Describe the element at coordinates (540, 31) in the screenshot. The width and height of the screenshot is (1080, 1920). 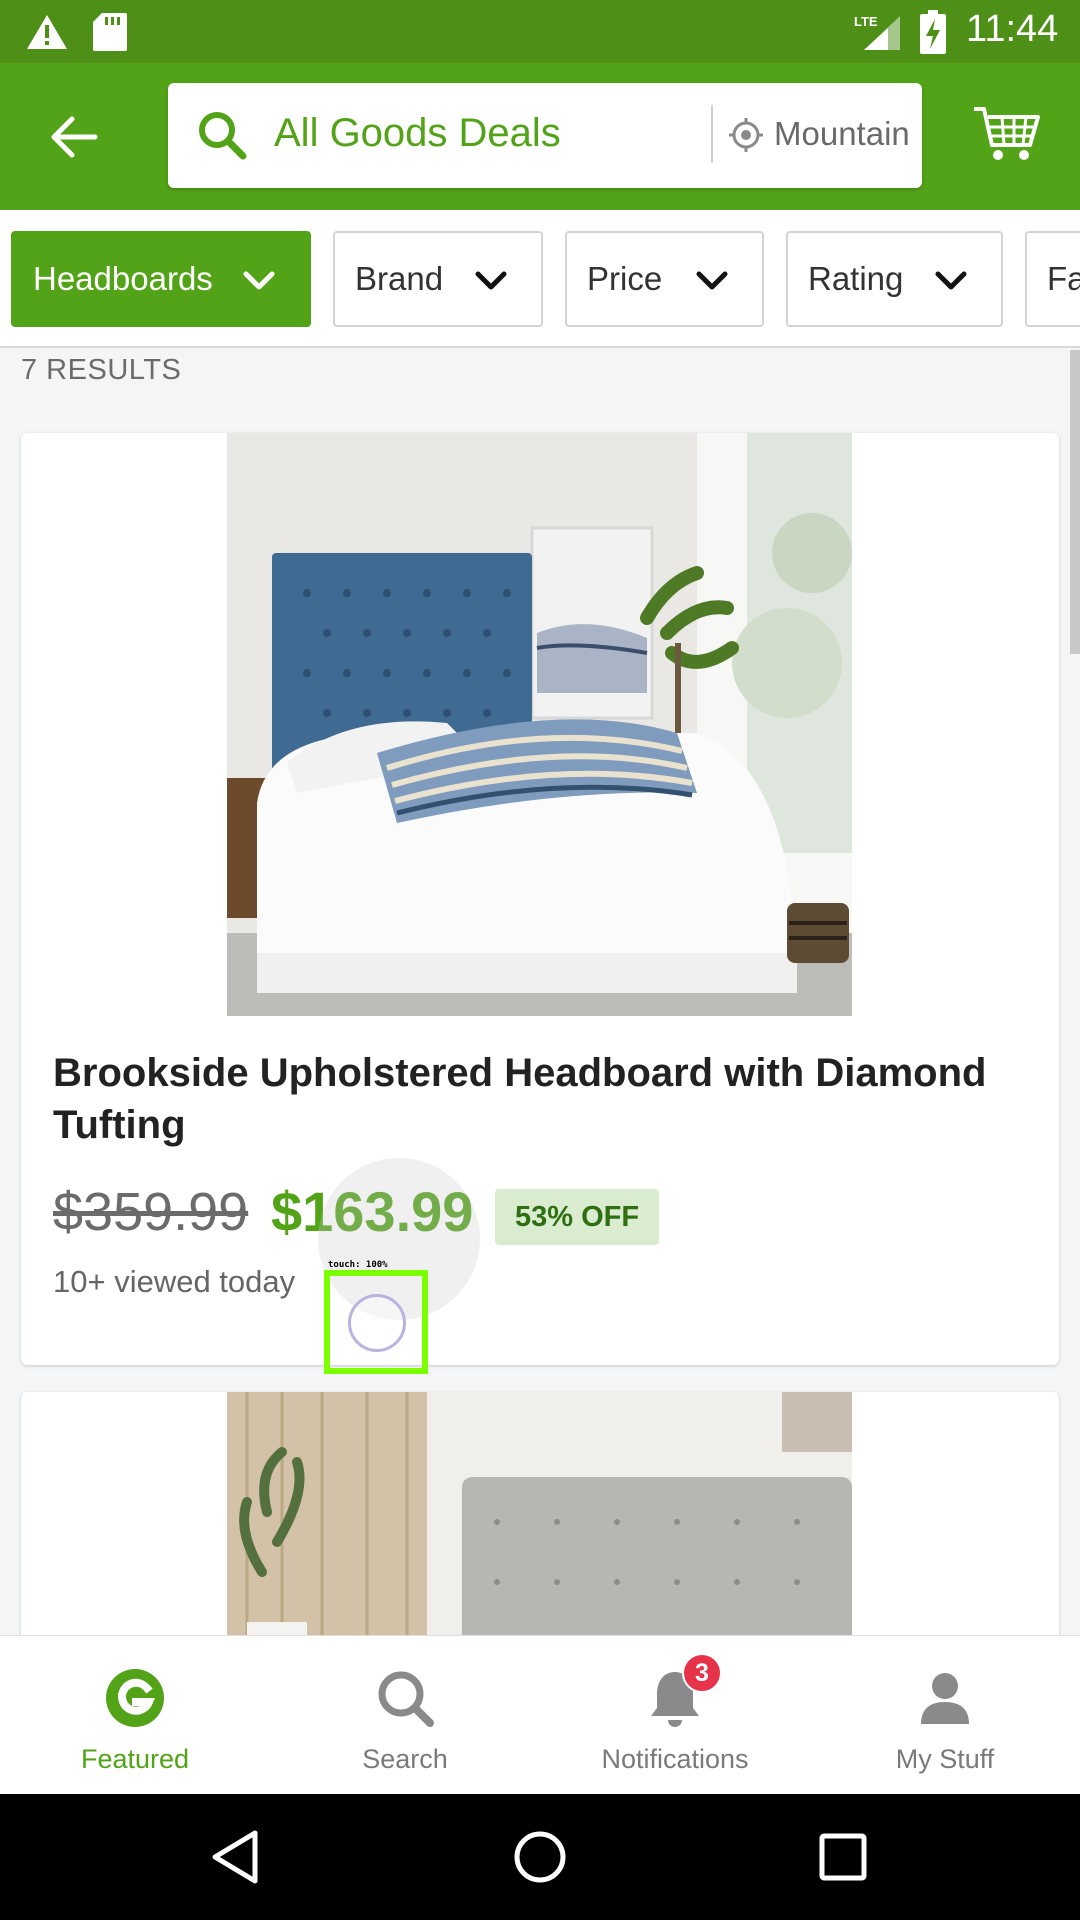
I see `status-bar: LTE 11:44` at that location.